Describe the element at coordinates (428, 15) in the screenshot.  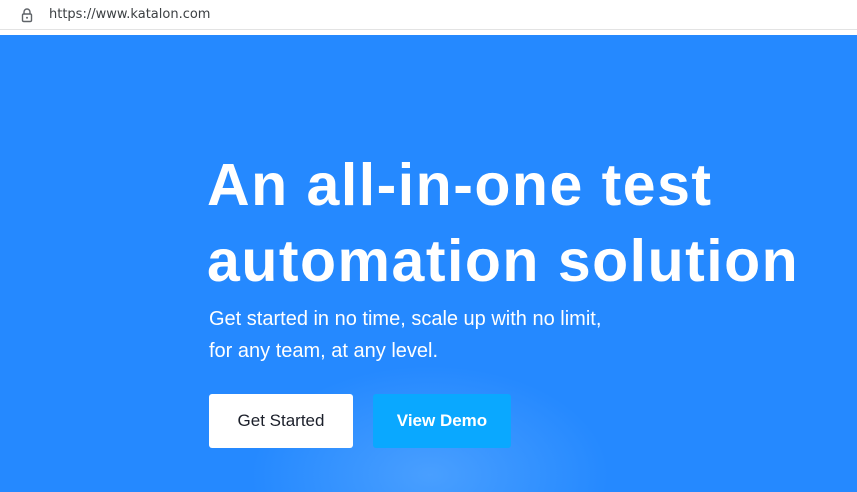
I see `address-bar: https://www.katalon.com` at that location.